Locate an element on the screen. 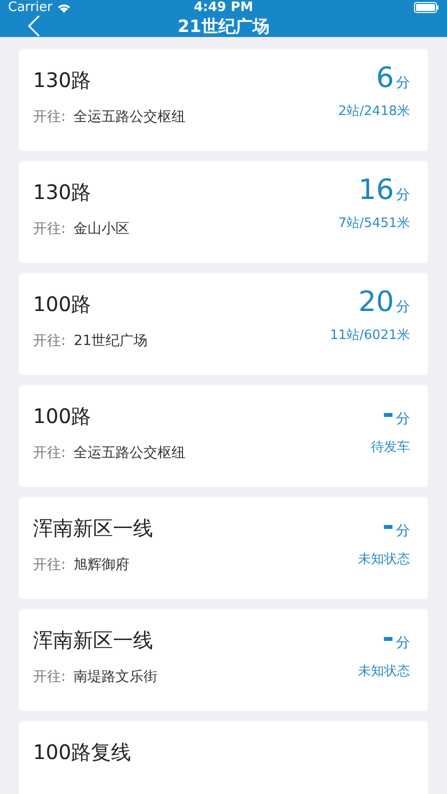 This screenshot has width=447, height=794. bus-card: 100路 开往: 全运五路公交枢纽 -分 待发车 is located at coordinates (223, 436).